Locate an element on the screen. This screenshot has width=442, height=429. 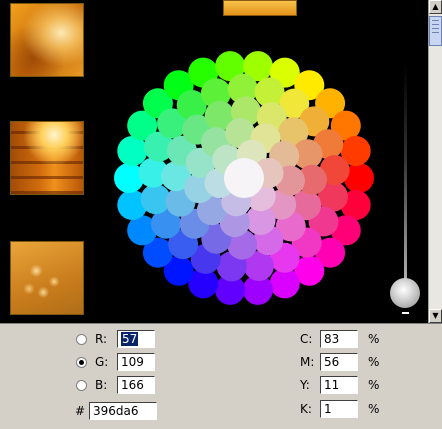
scrollbar-thumb is located at coordinates (435, 31).